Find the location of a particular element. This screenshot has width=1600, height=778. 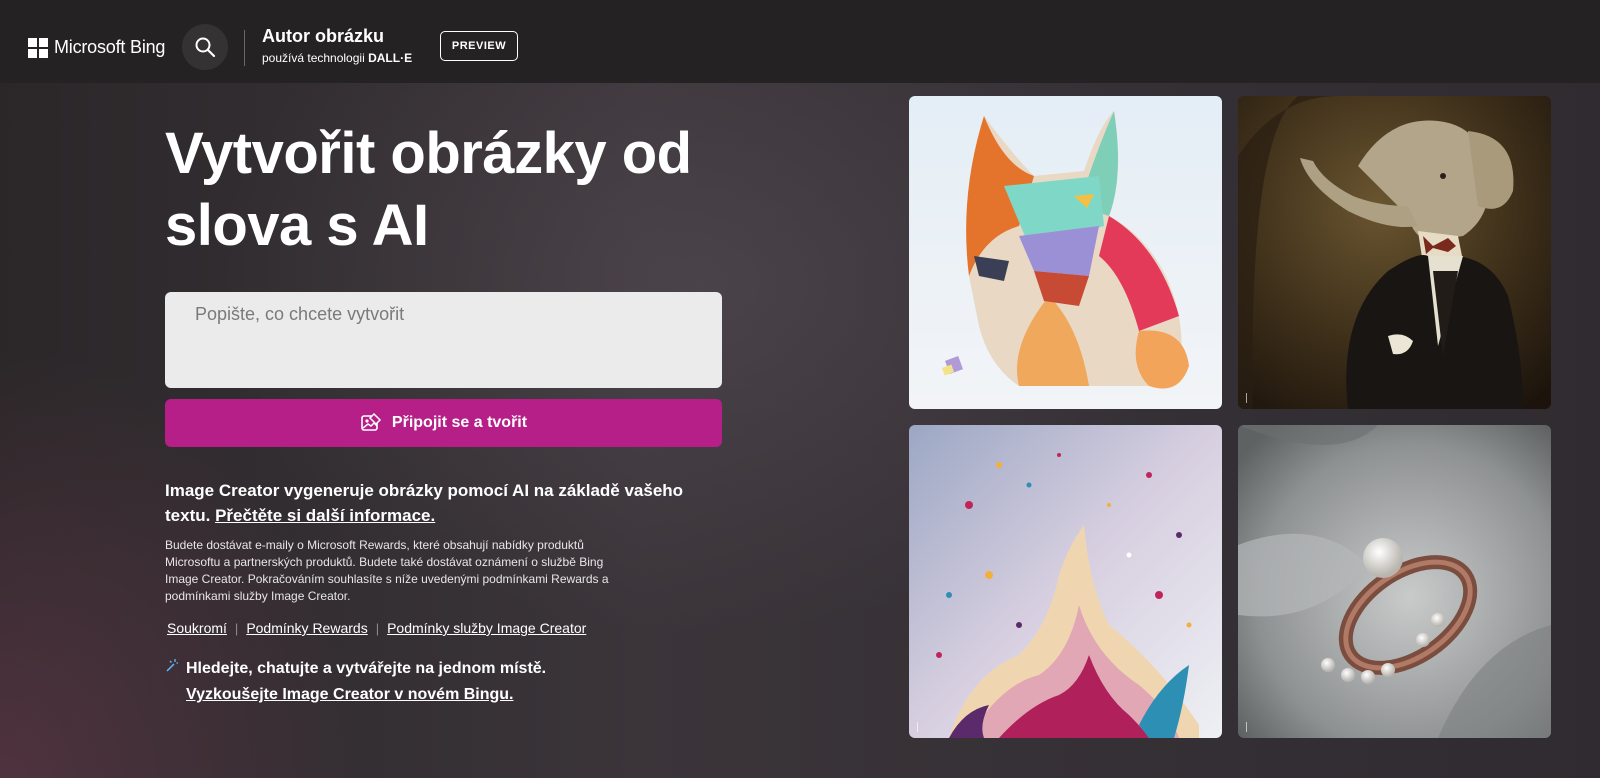

app-title: Autor obrázku is located at coordinates (323, 36).